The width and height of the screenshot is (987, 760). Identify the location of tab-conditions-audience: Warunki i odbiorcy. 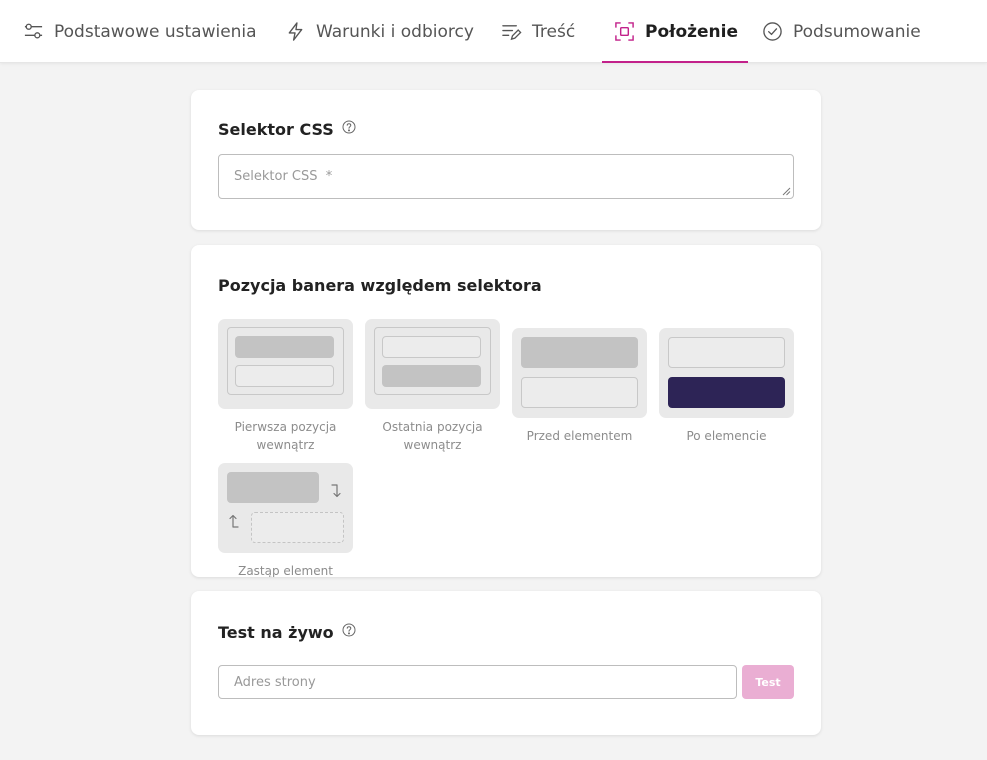
(379, 31).